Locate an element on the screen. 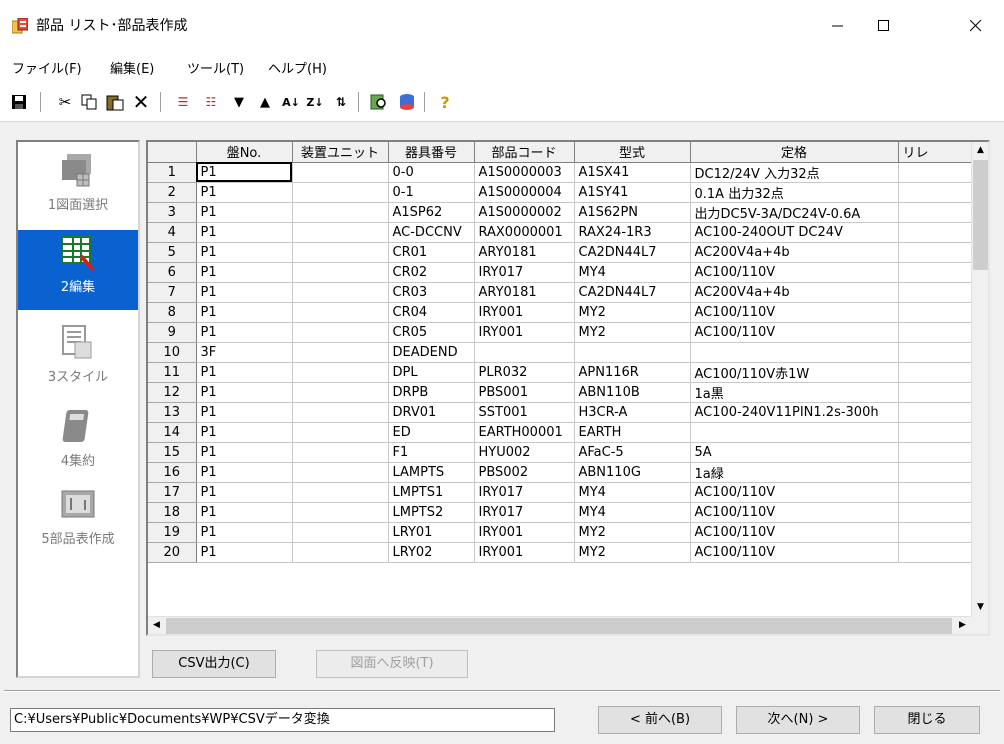 This screenshot has height=744, width=1004. grid-cell: 0-1 is located at coordinates (431, 192).